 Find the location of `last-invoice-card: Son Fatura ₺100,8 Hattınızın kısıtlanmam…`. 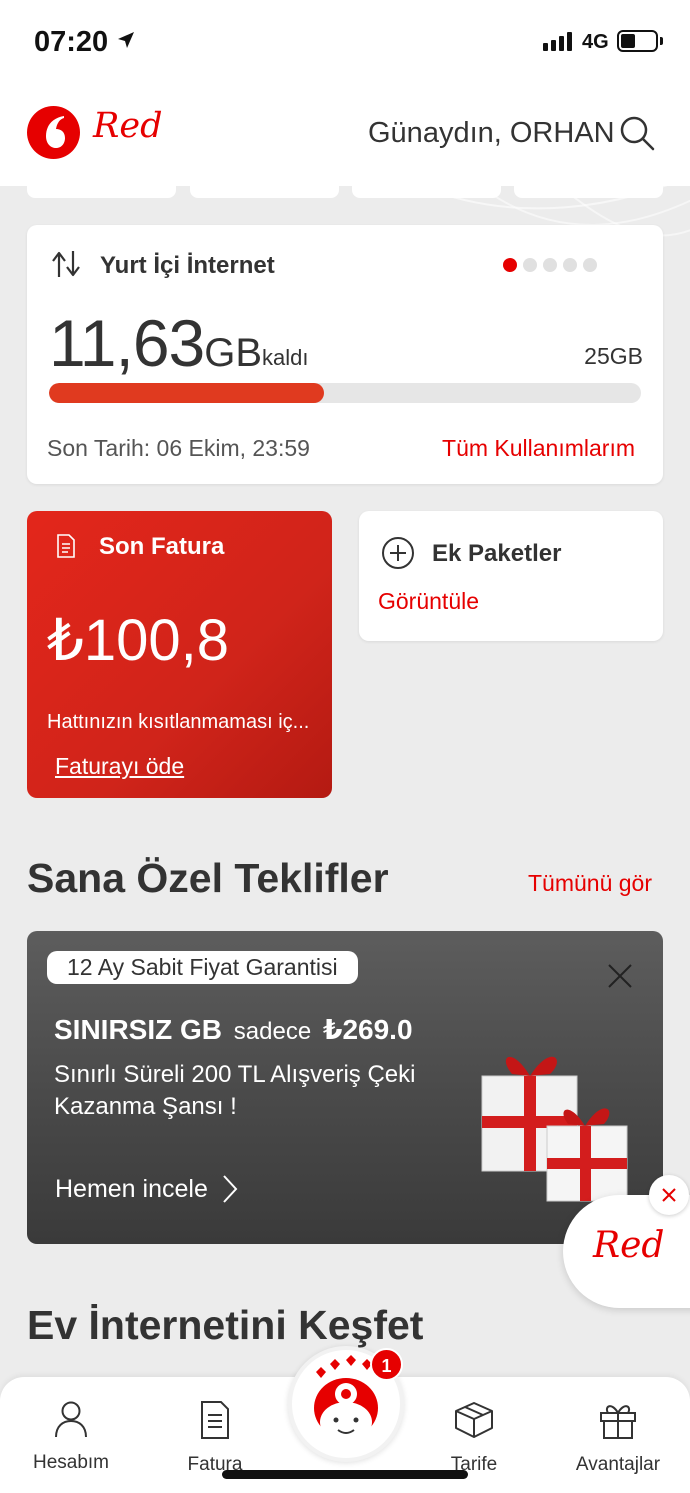

last-invoice-card: Son Fatura ₺100,8 Hattınızın kısıtlanmam… is located at coordinates (179, 654).